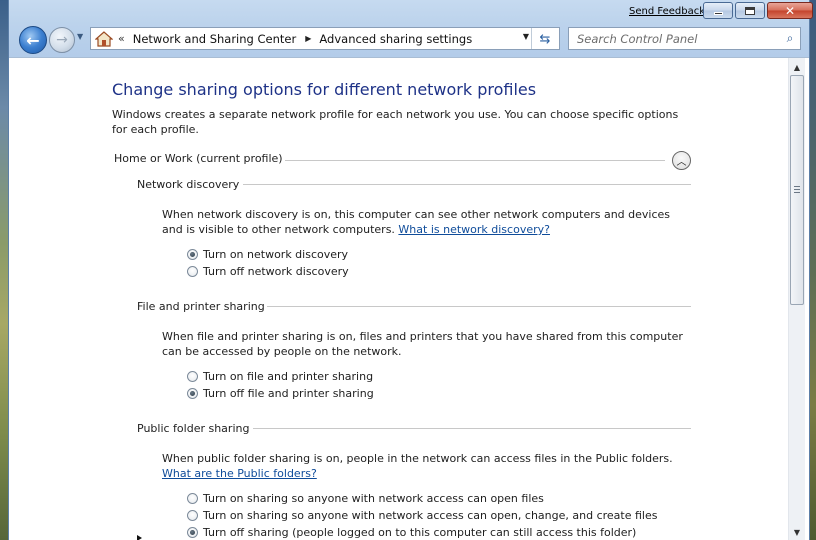 This screenshot has height=540, width=816. What do you see at coordinates (813, 270) in the screenshot?
I see `desktop-background-right` at bounding box center [813, 270].